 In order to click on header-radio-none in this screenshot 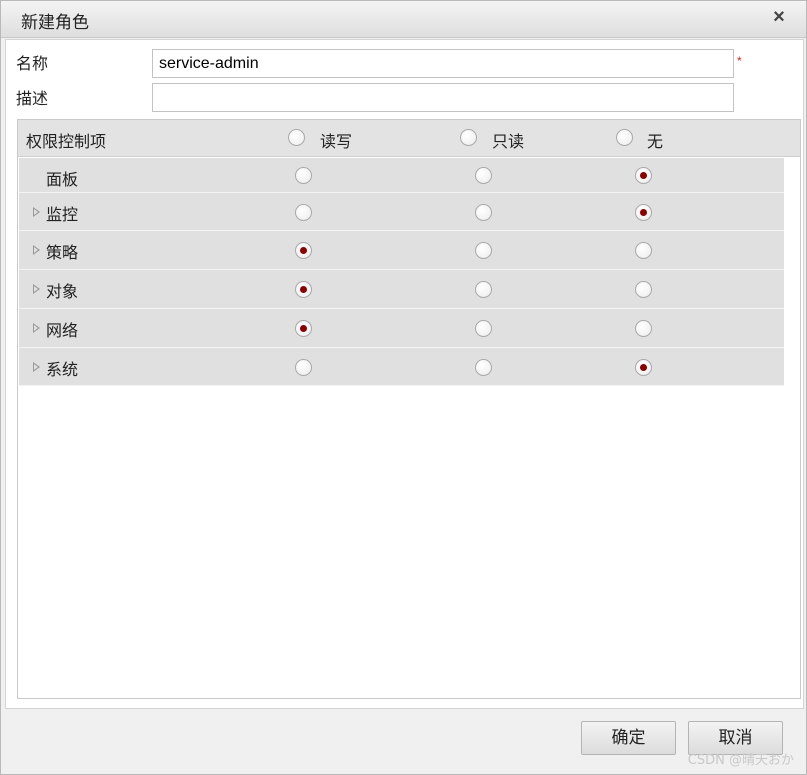, I will do `click(624, 137)`.